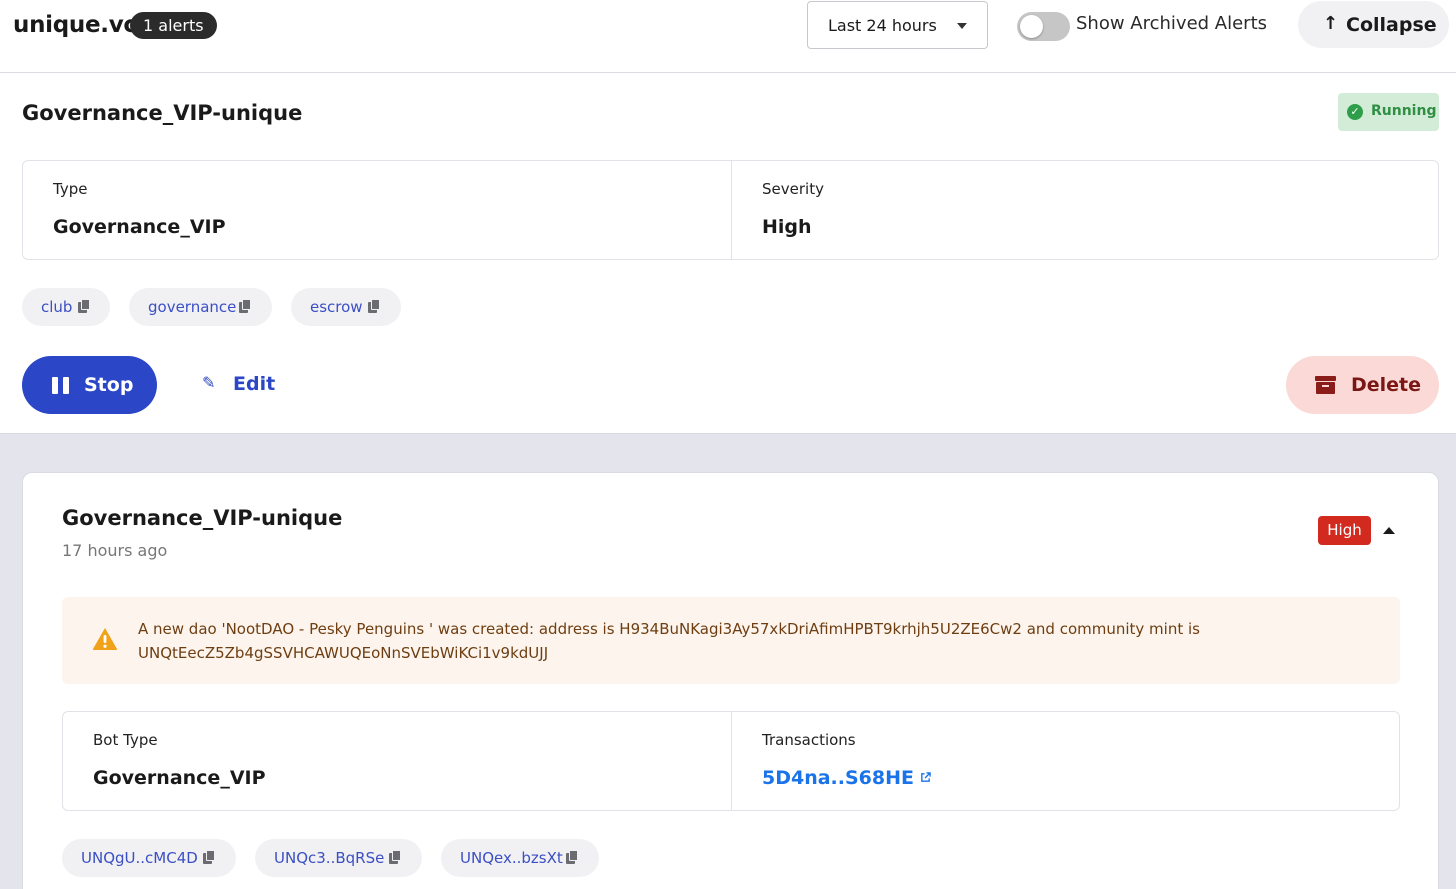 The height and width of the screenshot is (889, 1456). I want to click on tag-chip-governance: governance, so click(200, 307).